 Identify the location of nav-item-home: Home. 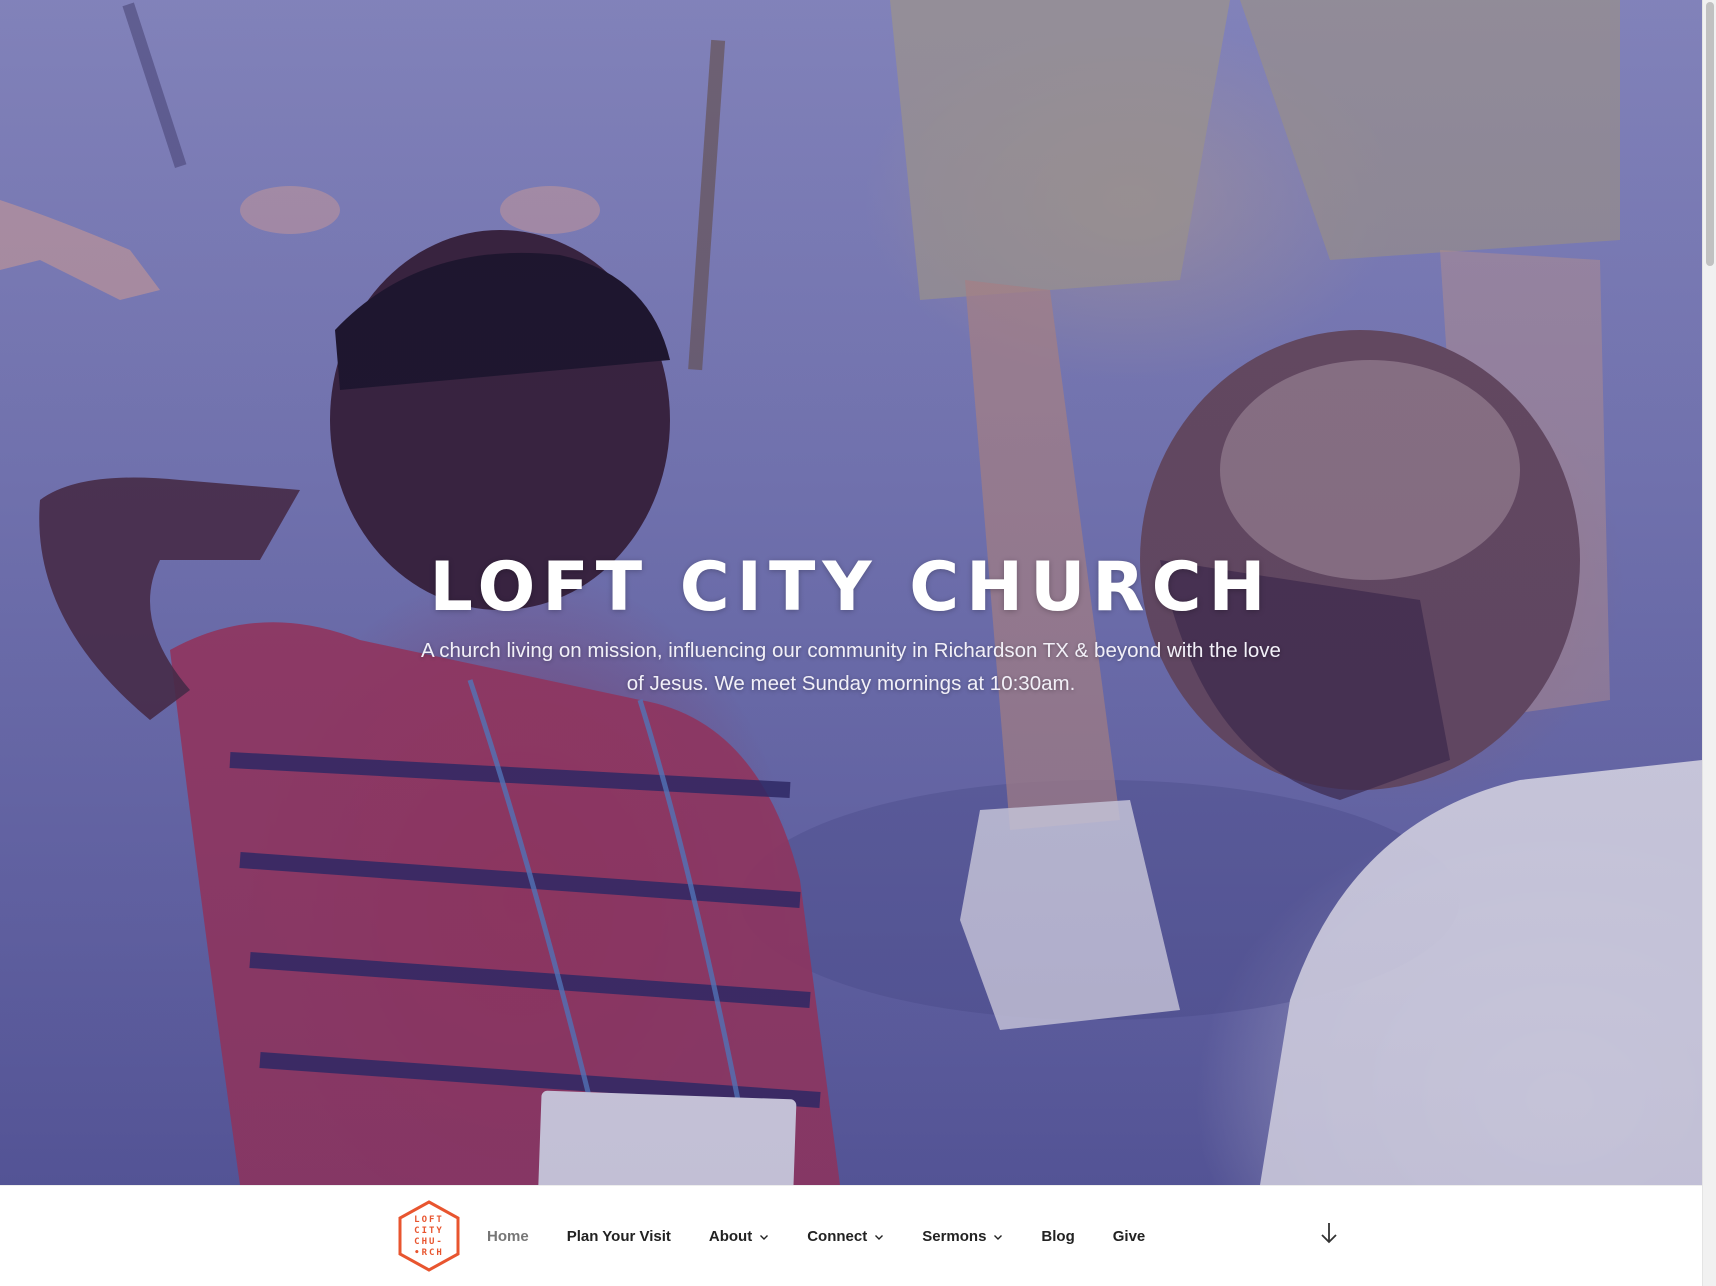
(508, 1236).